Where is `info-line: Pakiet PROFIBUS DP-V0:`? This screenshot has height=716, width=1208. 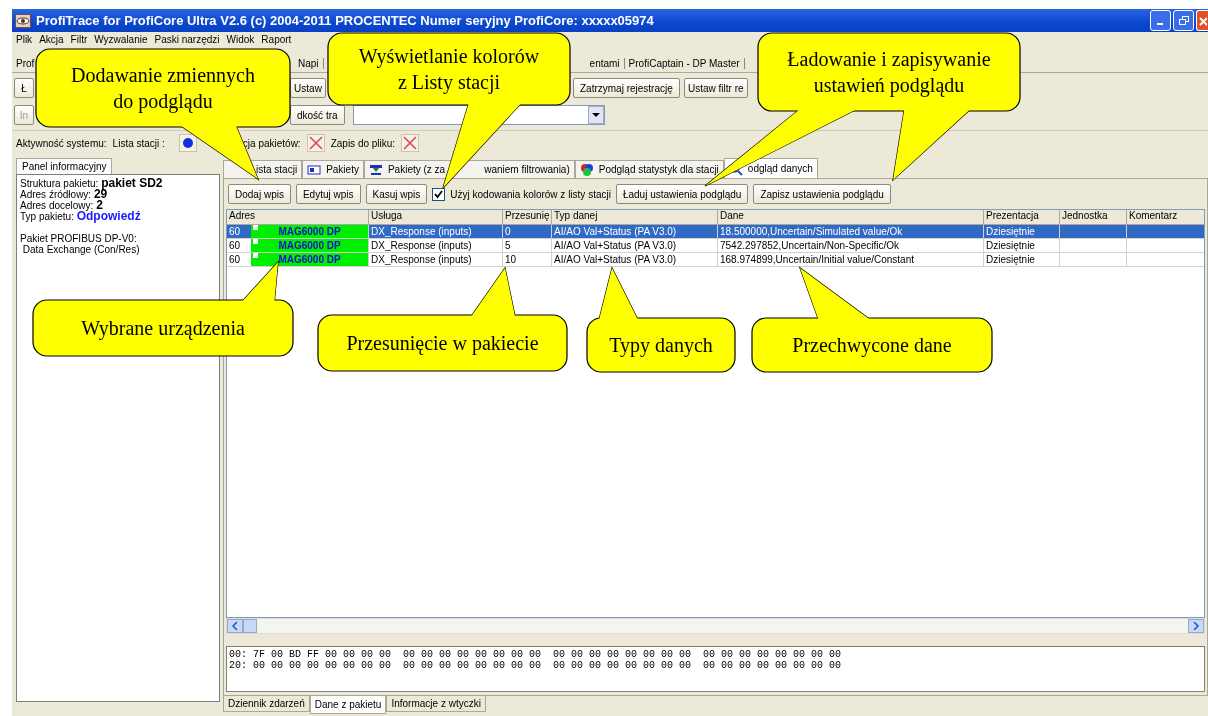
info-line: Pakiet PROFIBUS DP-V0: is located at coordinates (79, 238).